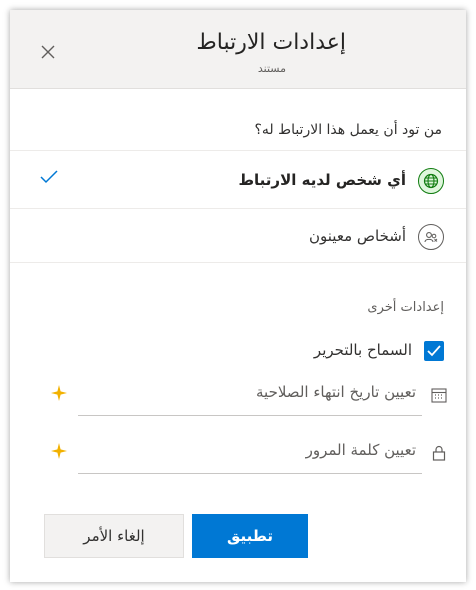 The height and width of the screenshot is (590, 476). I want to click on people-icon, so click(431, 237).